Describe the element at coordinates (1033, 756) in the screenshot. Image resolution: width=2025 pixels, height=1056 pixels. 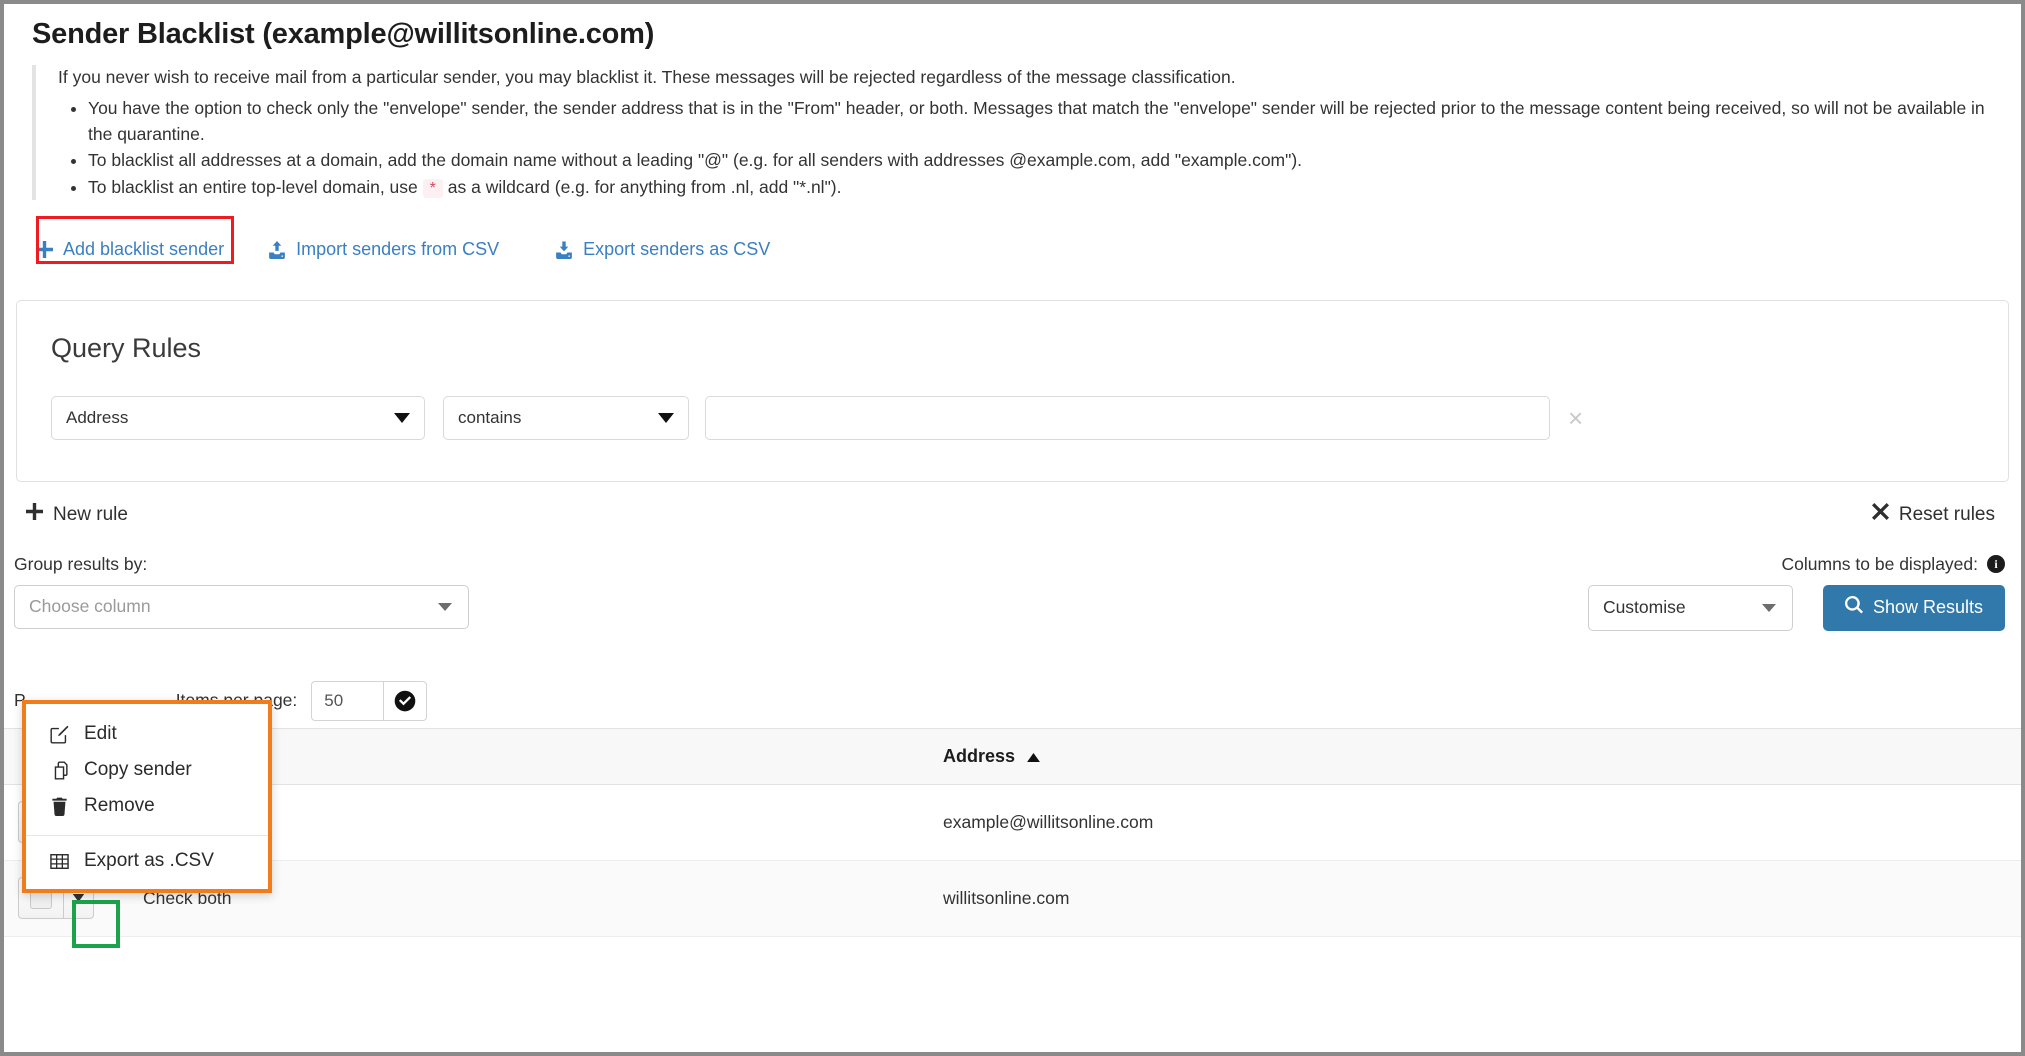
I see `sort-asc-icon` at that location.